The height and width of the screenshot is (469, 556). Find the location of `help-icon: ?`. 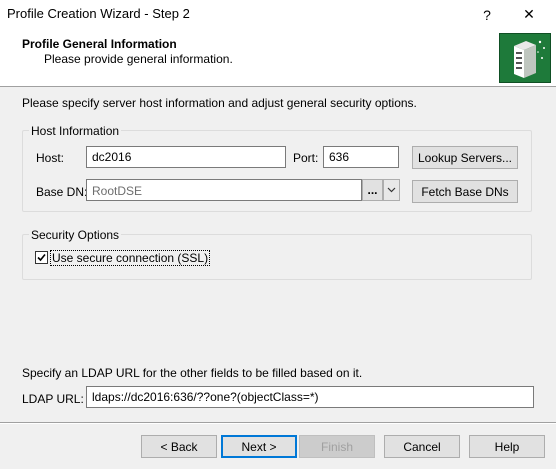

help-icon: ? is located at coordinates (487, 14).